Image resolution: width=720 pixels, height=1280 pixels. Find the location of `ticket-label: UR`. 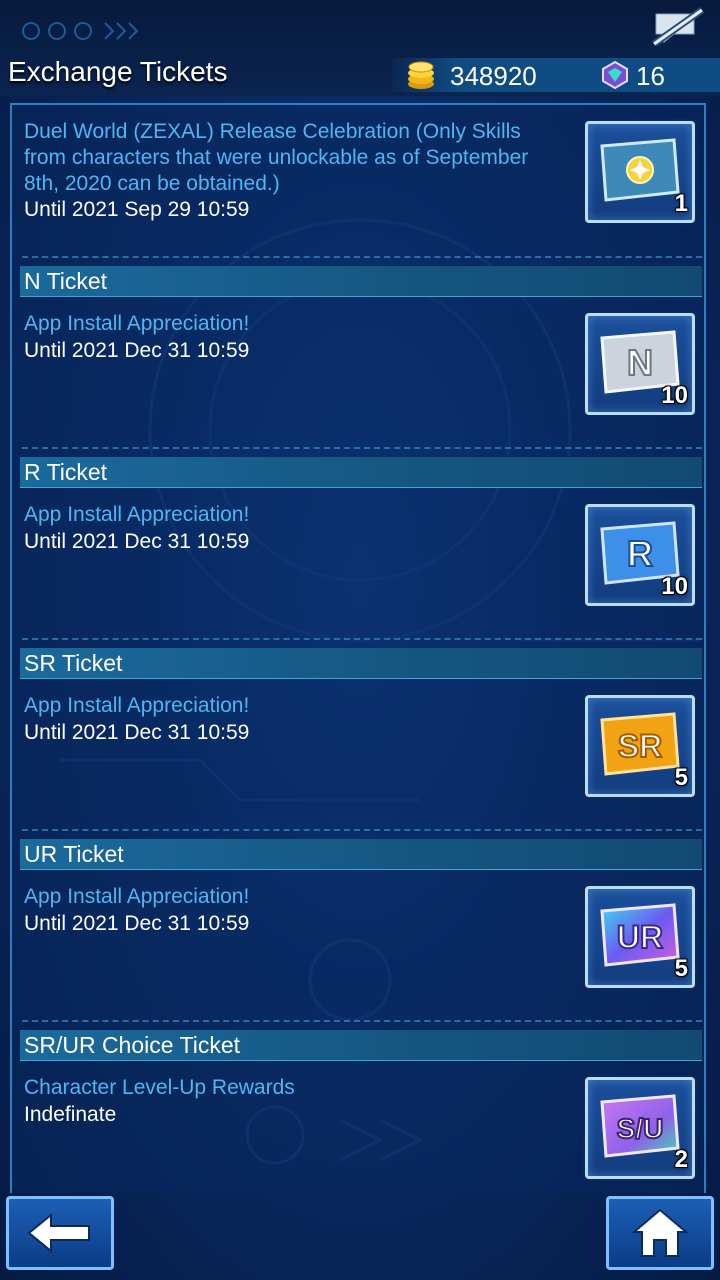

ticket-label: UR is located at coordinates (640, 937).